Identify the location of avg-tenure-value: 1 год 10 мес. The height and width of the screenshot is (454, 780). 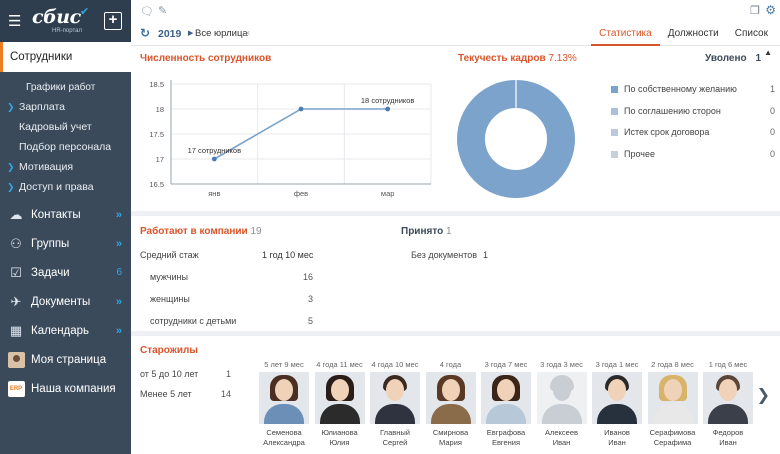
(288, 255).